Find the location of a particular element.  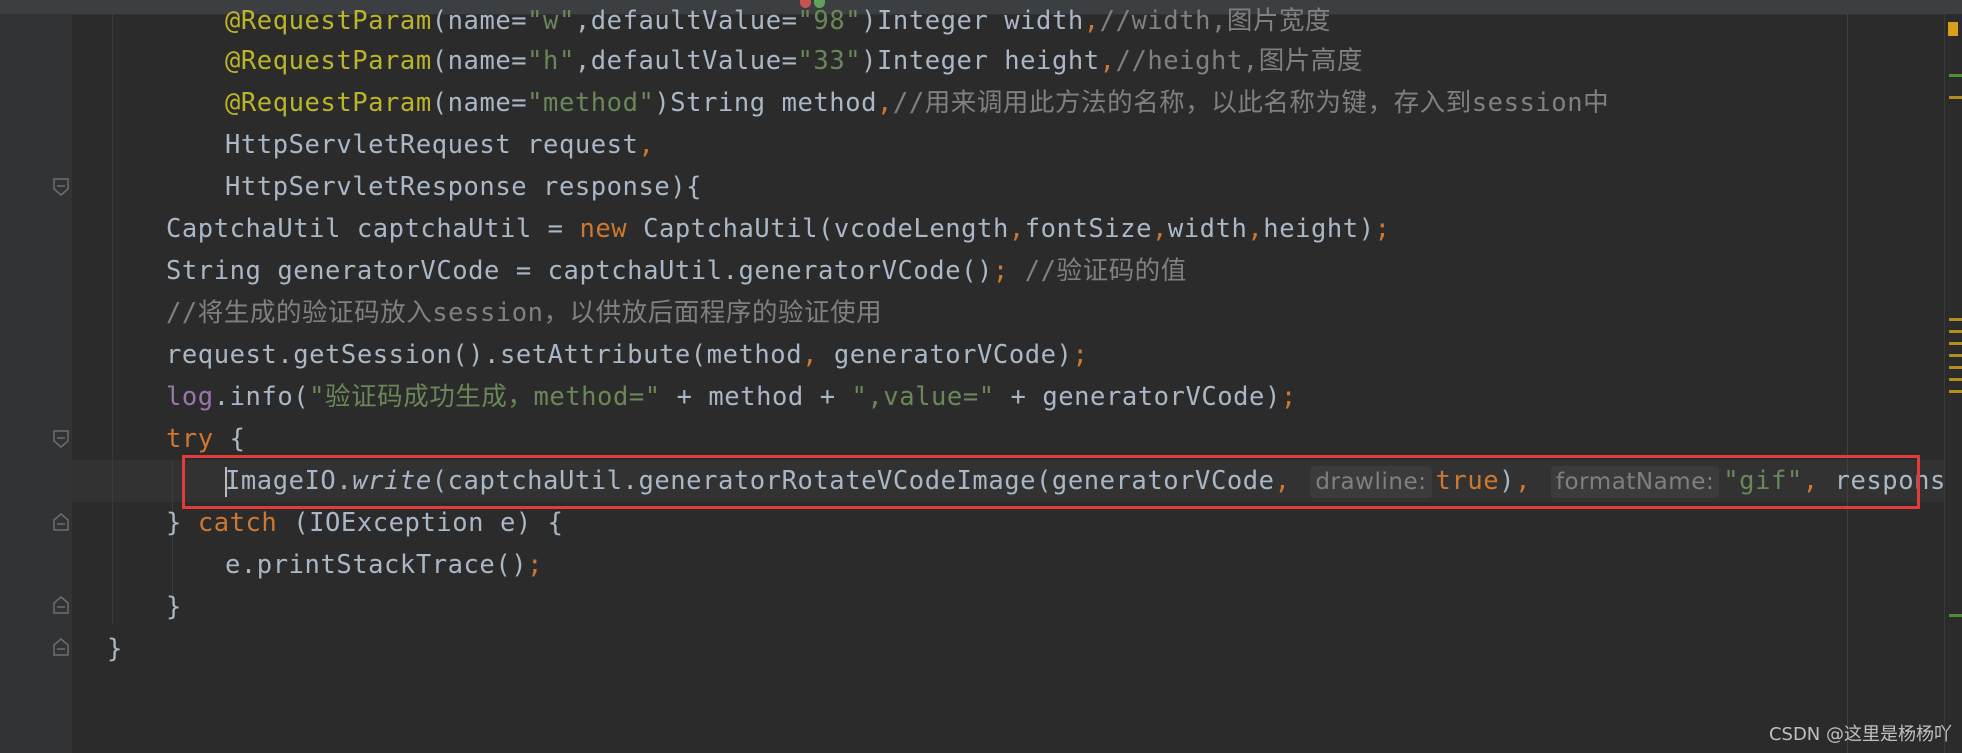

csdn-watermark: CSDN @这里是杨杨吖 is located at coordinates (1860, 734).